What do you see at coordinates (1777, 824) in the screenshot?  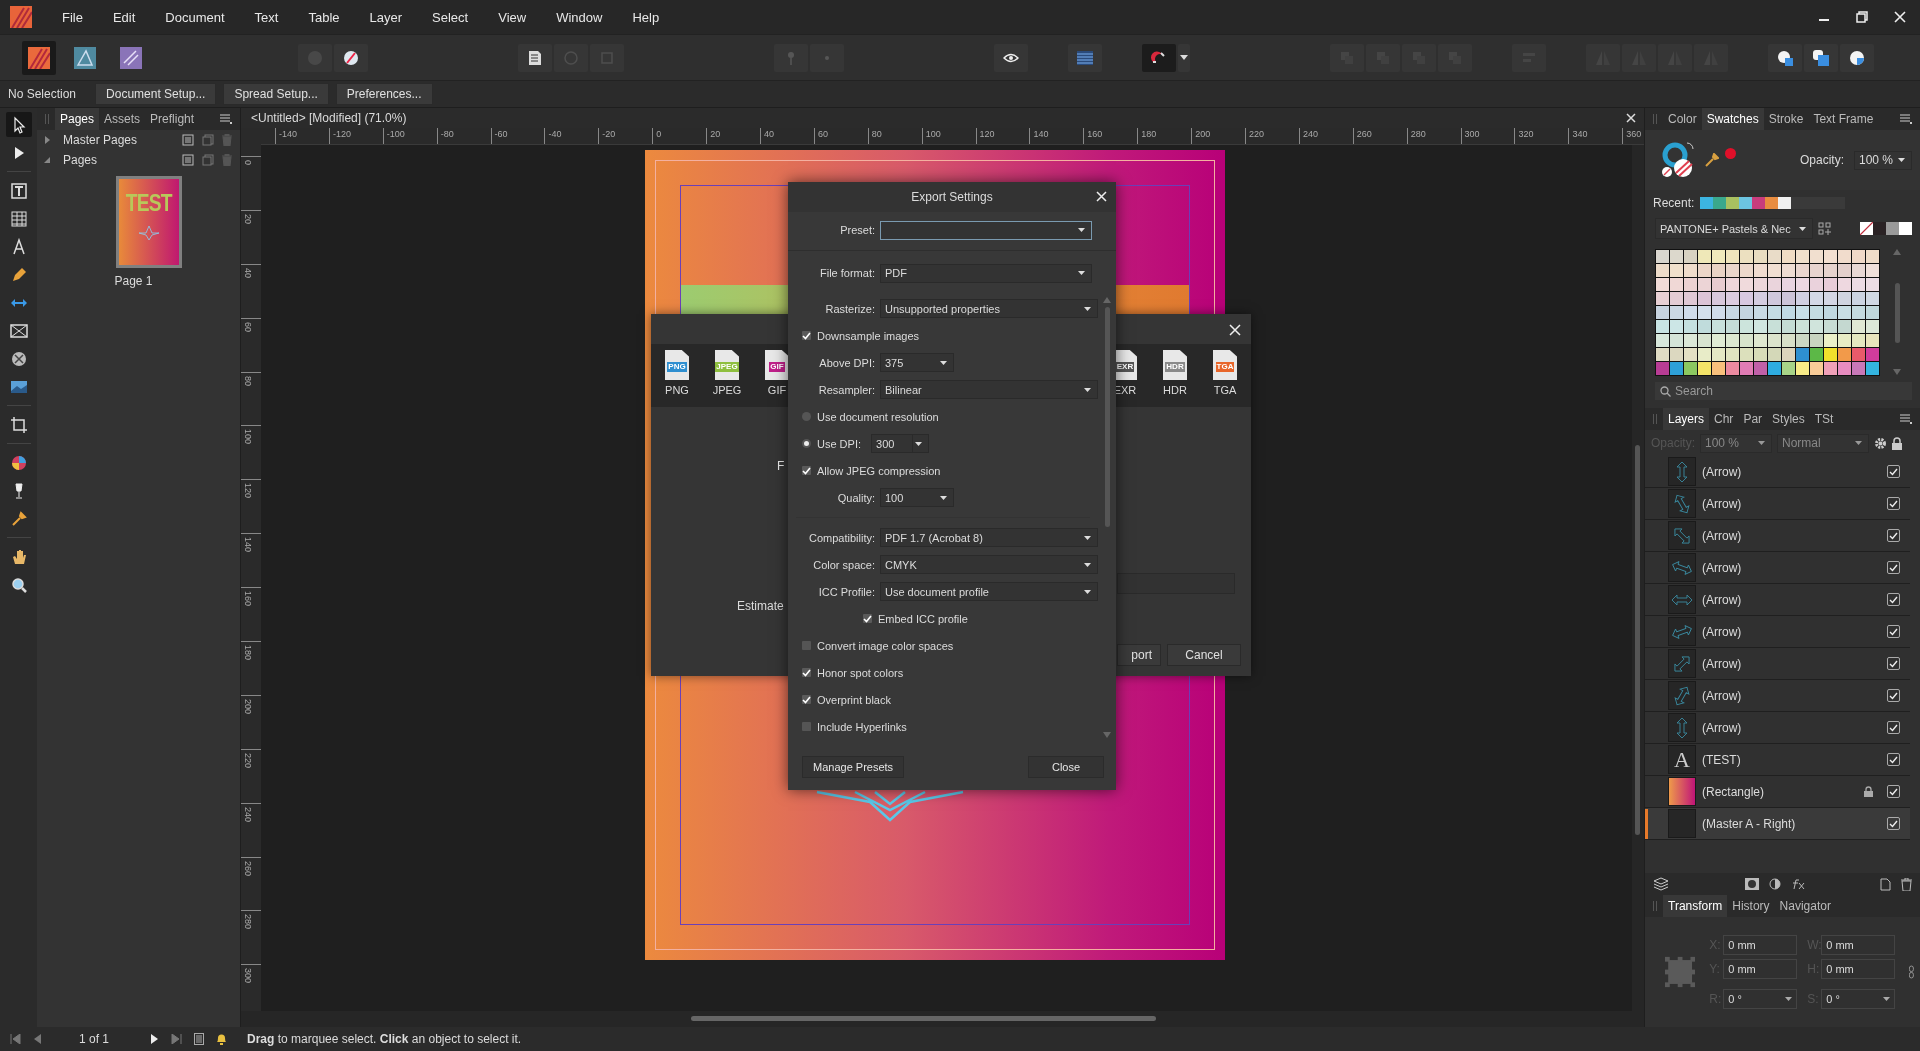 I see `layer-row: (Master A - Right)` at bounding box center [1777, 824].